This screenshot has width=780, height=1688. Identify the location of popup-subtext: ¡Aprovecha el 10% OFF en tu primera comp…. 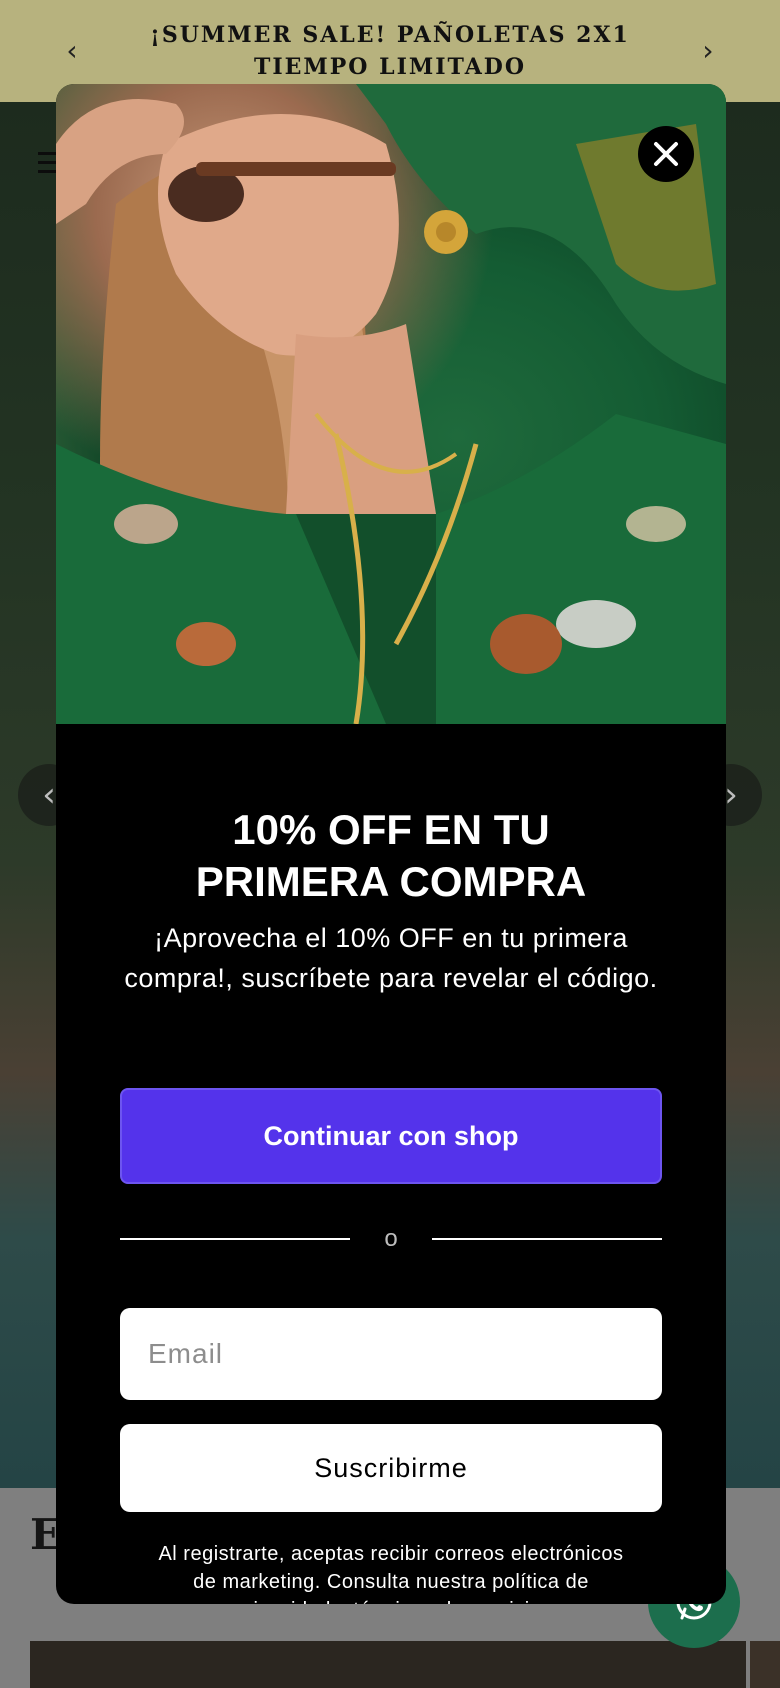
(391, 958).